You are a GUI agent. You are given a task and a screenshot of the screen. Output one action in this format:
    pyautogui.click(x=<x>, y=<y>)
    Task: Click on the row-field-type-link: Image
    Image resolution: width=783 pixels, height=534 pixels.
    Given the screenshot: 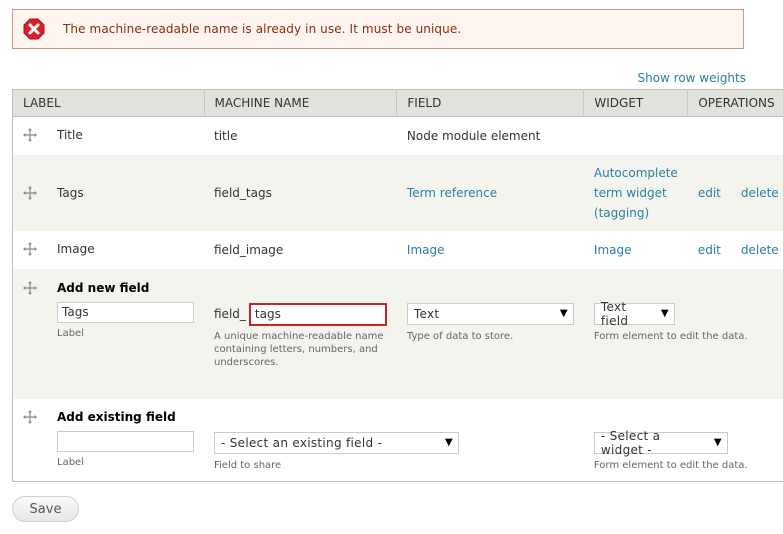 What is the action you would take?
    pyautogui.click(x=426, y=250)
    